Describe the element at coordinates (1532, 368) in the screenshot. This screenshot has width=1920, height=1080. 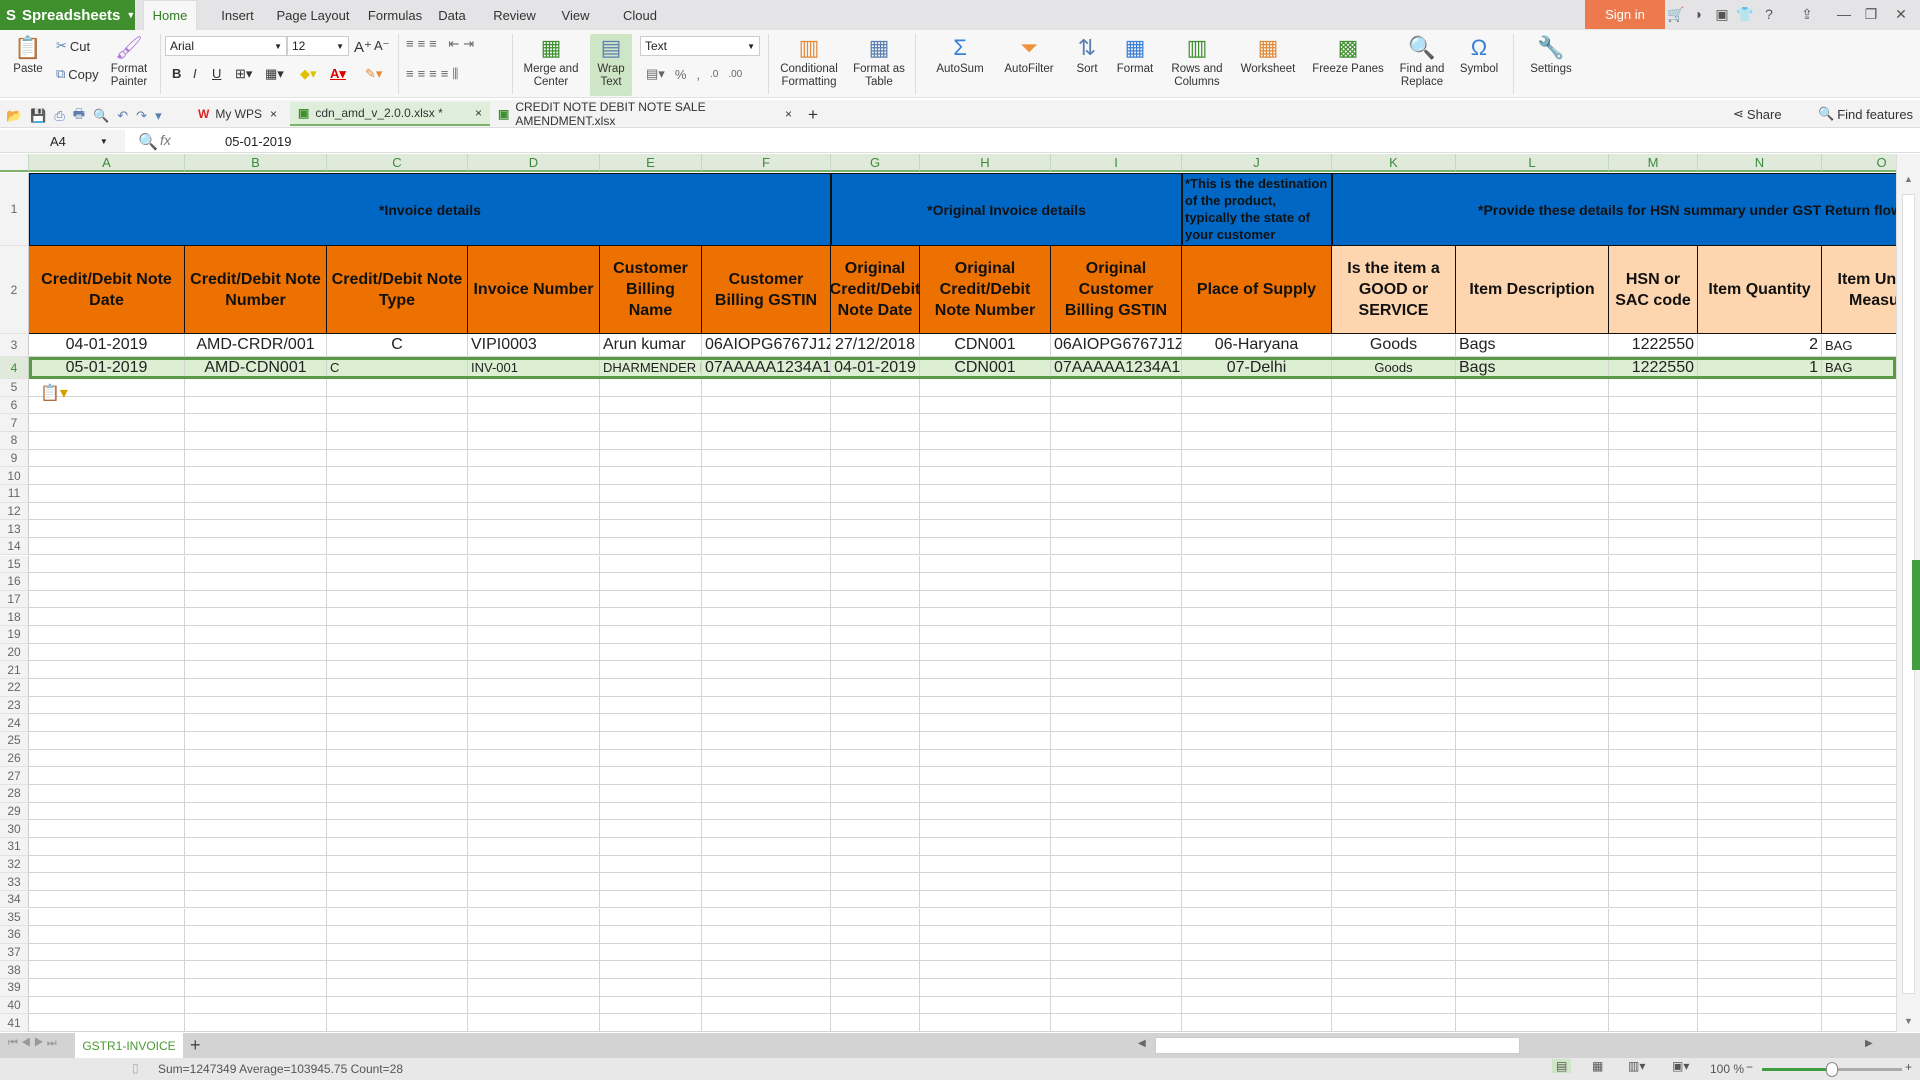
I see `cell: Bags` at that location.